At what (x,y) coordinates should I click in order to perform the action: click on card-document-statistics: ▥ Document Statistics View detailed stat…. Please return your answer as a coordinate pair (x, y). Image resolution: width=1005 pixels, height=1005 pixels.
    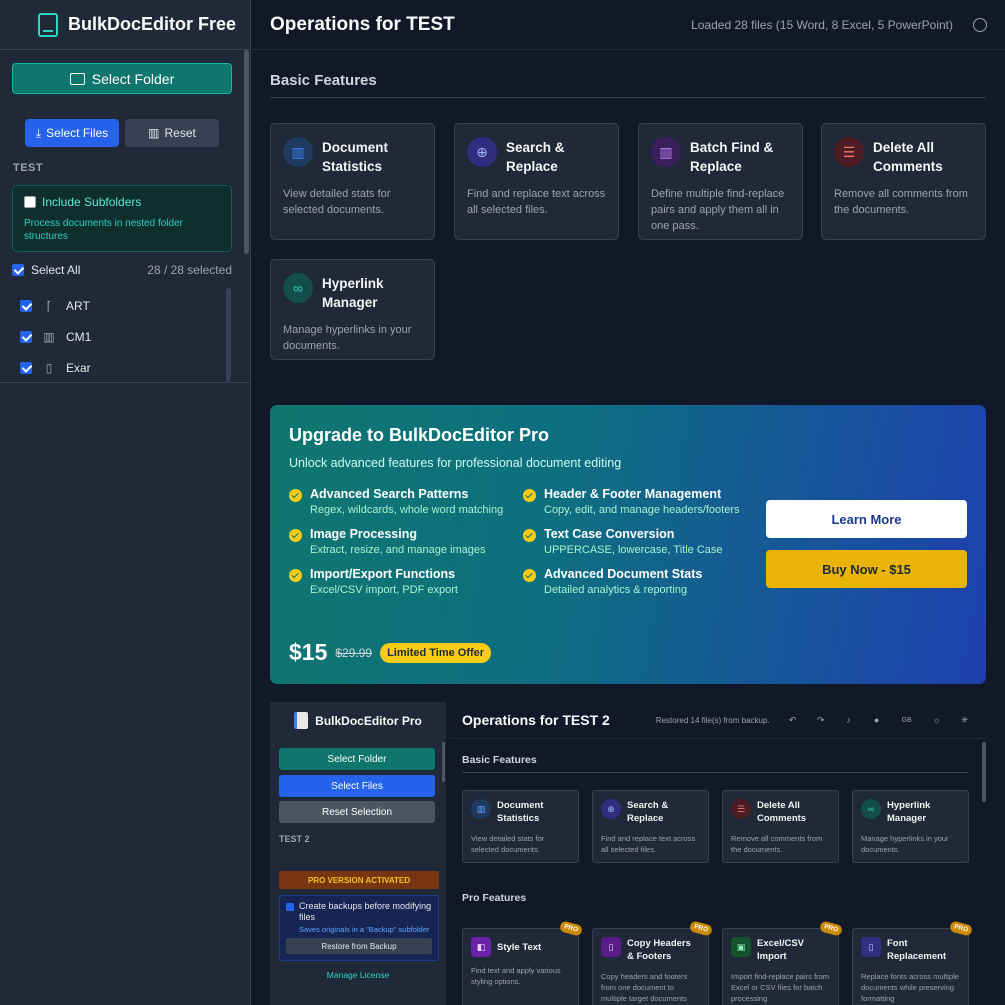
    Looking at the image, I should click on (352, 181).